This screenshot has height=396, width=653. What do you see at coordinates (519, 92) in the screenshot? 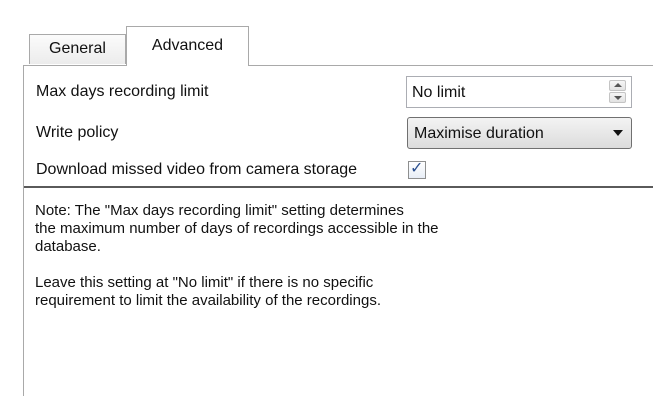
I see `max-days-spinbox: No limit` at bounding box center [519, 92].